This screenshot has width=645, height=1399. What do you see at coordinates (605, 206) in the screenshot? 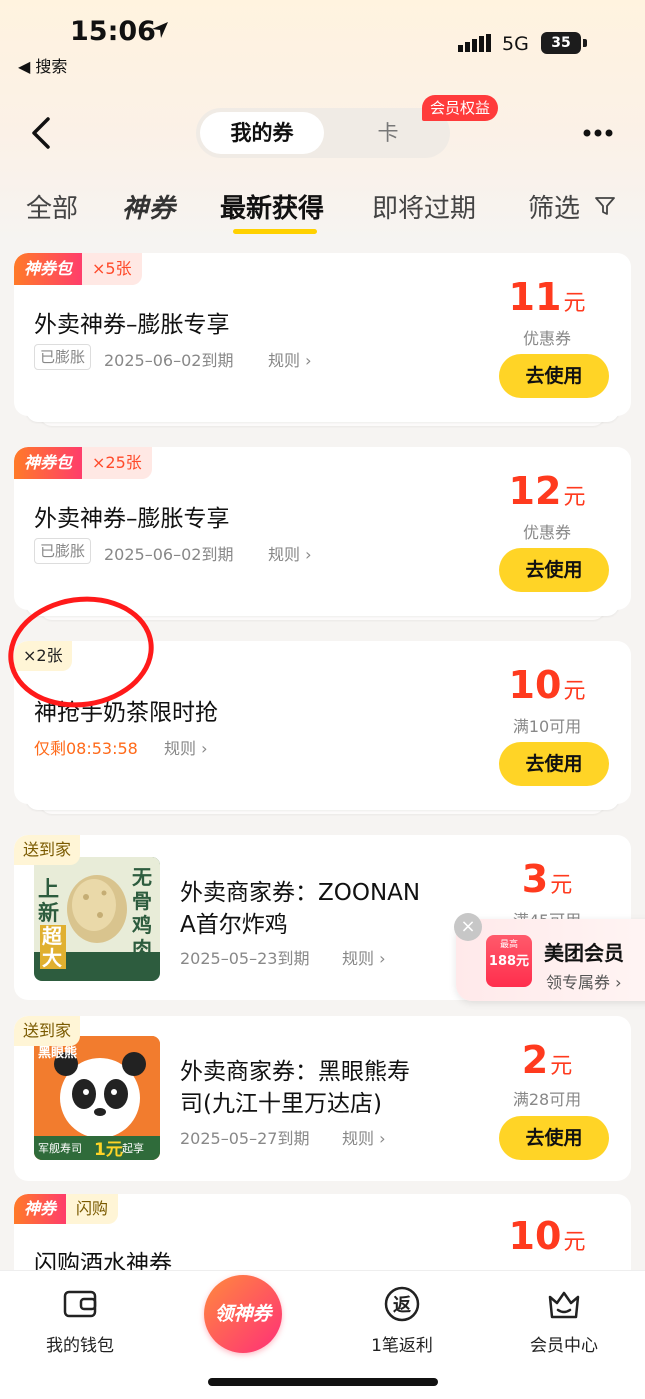
I see `filter-icon` at bounding box center [605, 206].